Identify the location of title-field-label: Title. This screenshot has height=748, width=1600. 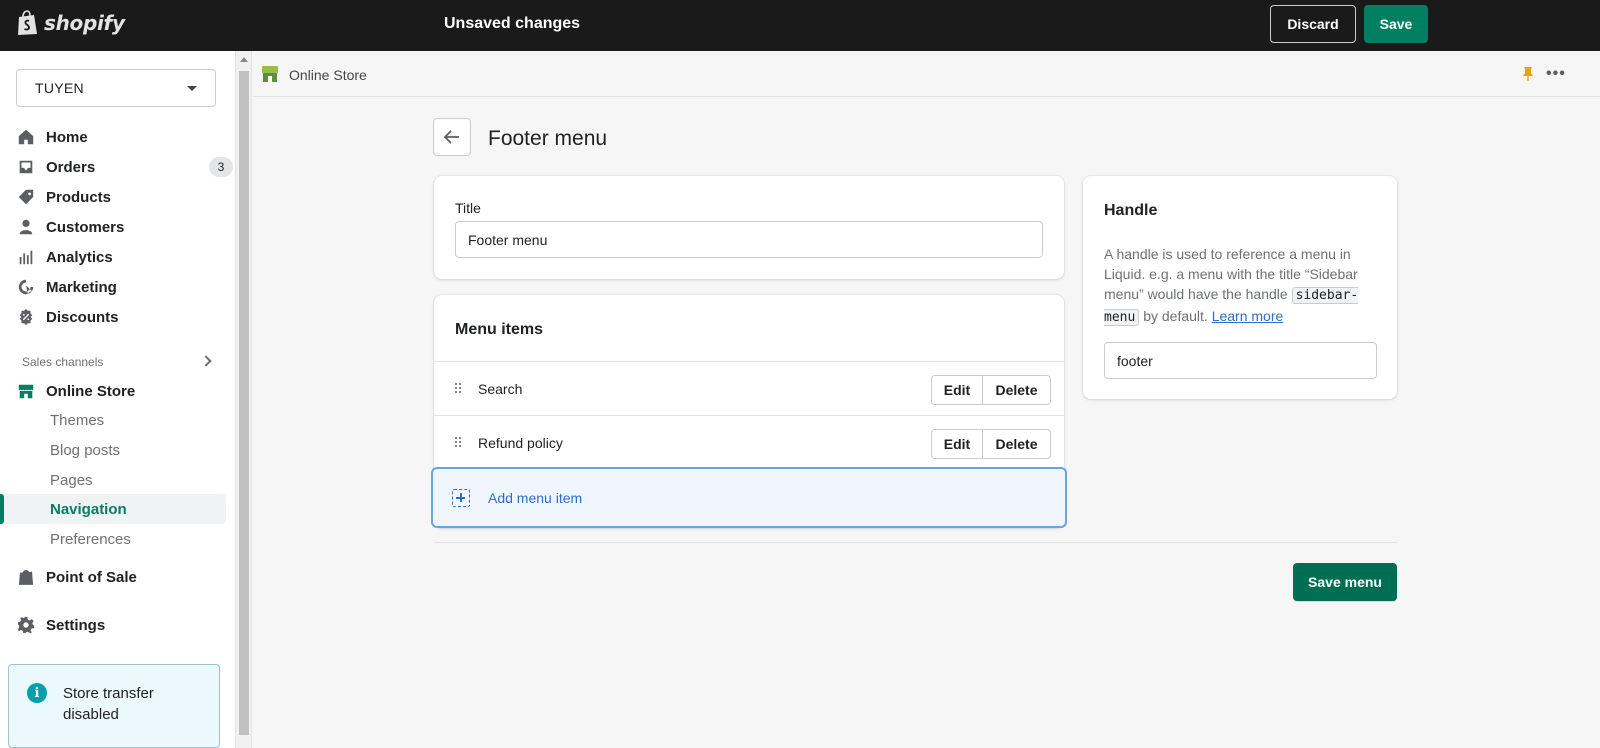
(468, 208).